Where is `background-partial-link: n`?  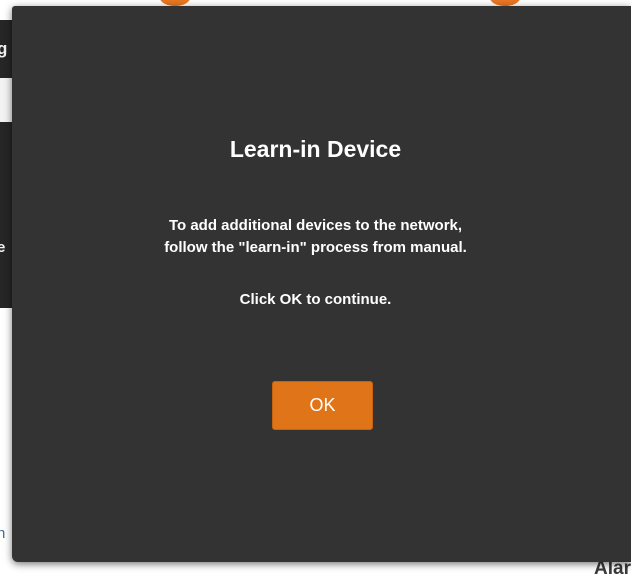 background-partial-link: n is located at coordinates (2, 533).